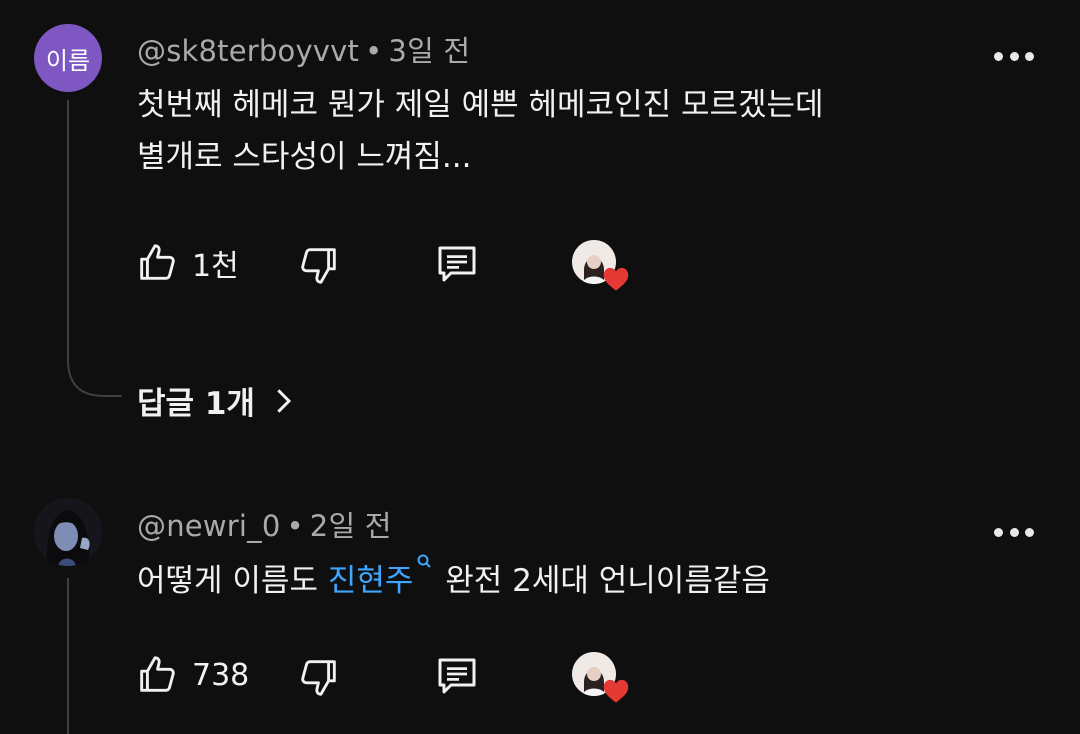  I want to click on comment-text-after: 완전 2세대 언니이름같음, so click(602, 581).